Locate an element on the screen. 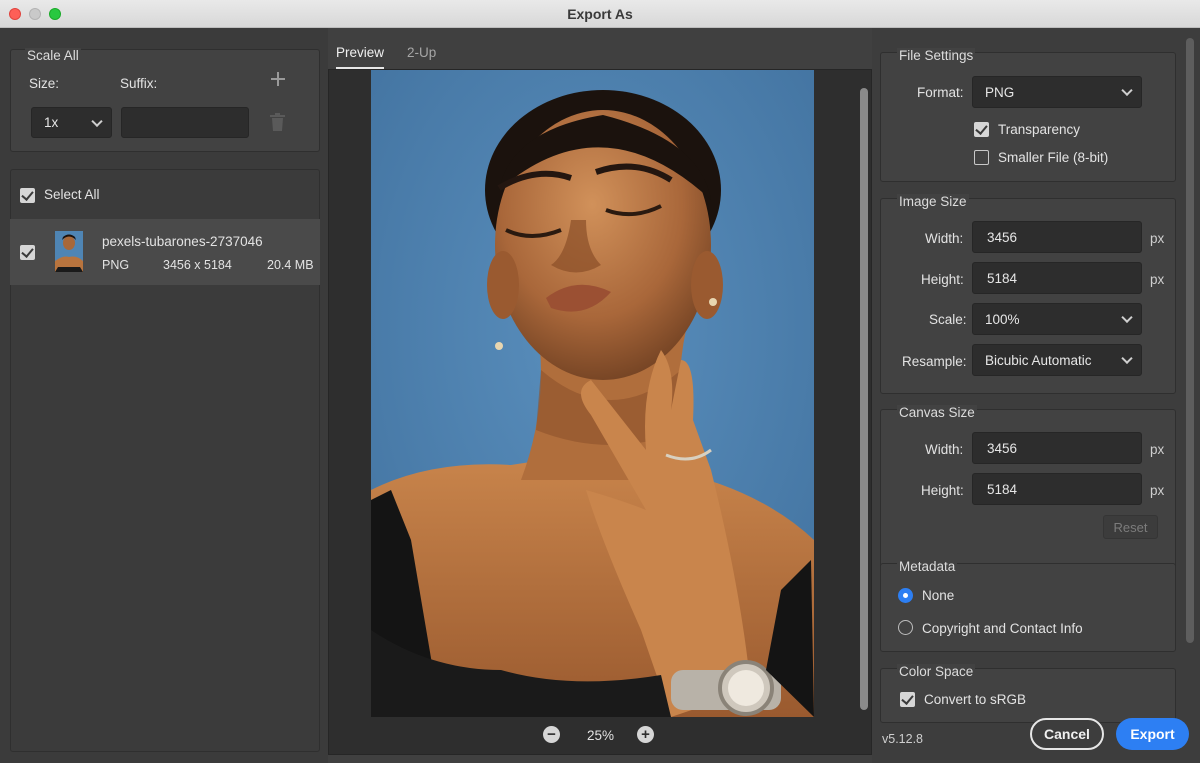 The height and width of the screenshot is (763, 1200). image-height-input: 5184 is located at coordinates (1057, 278).